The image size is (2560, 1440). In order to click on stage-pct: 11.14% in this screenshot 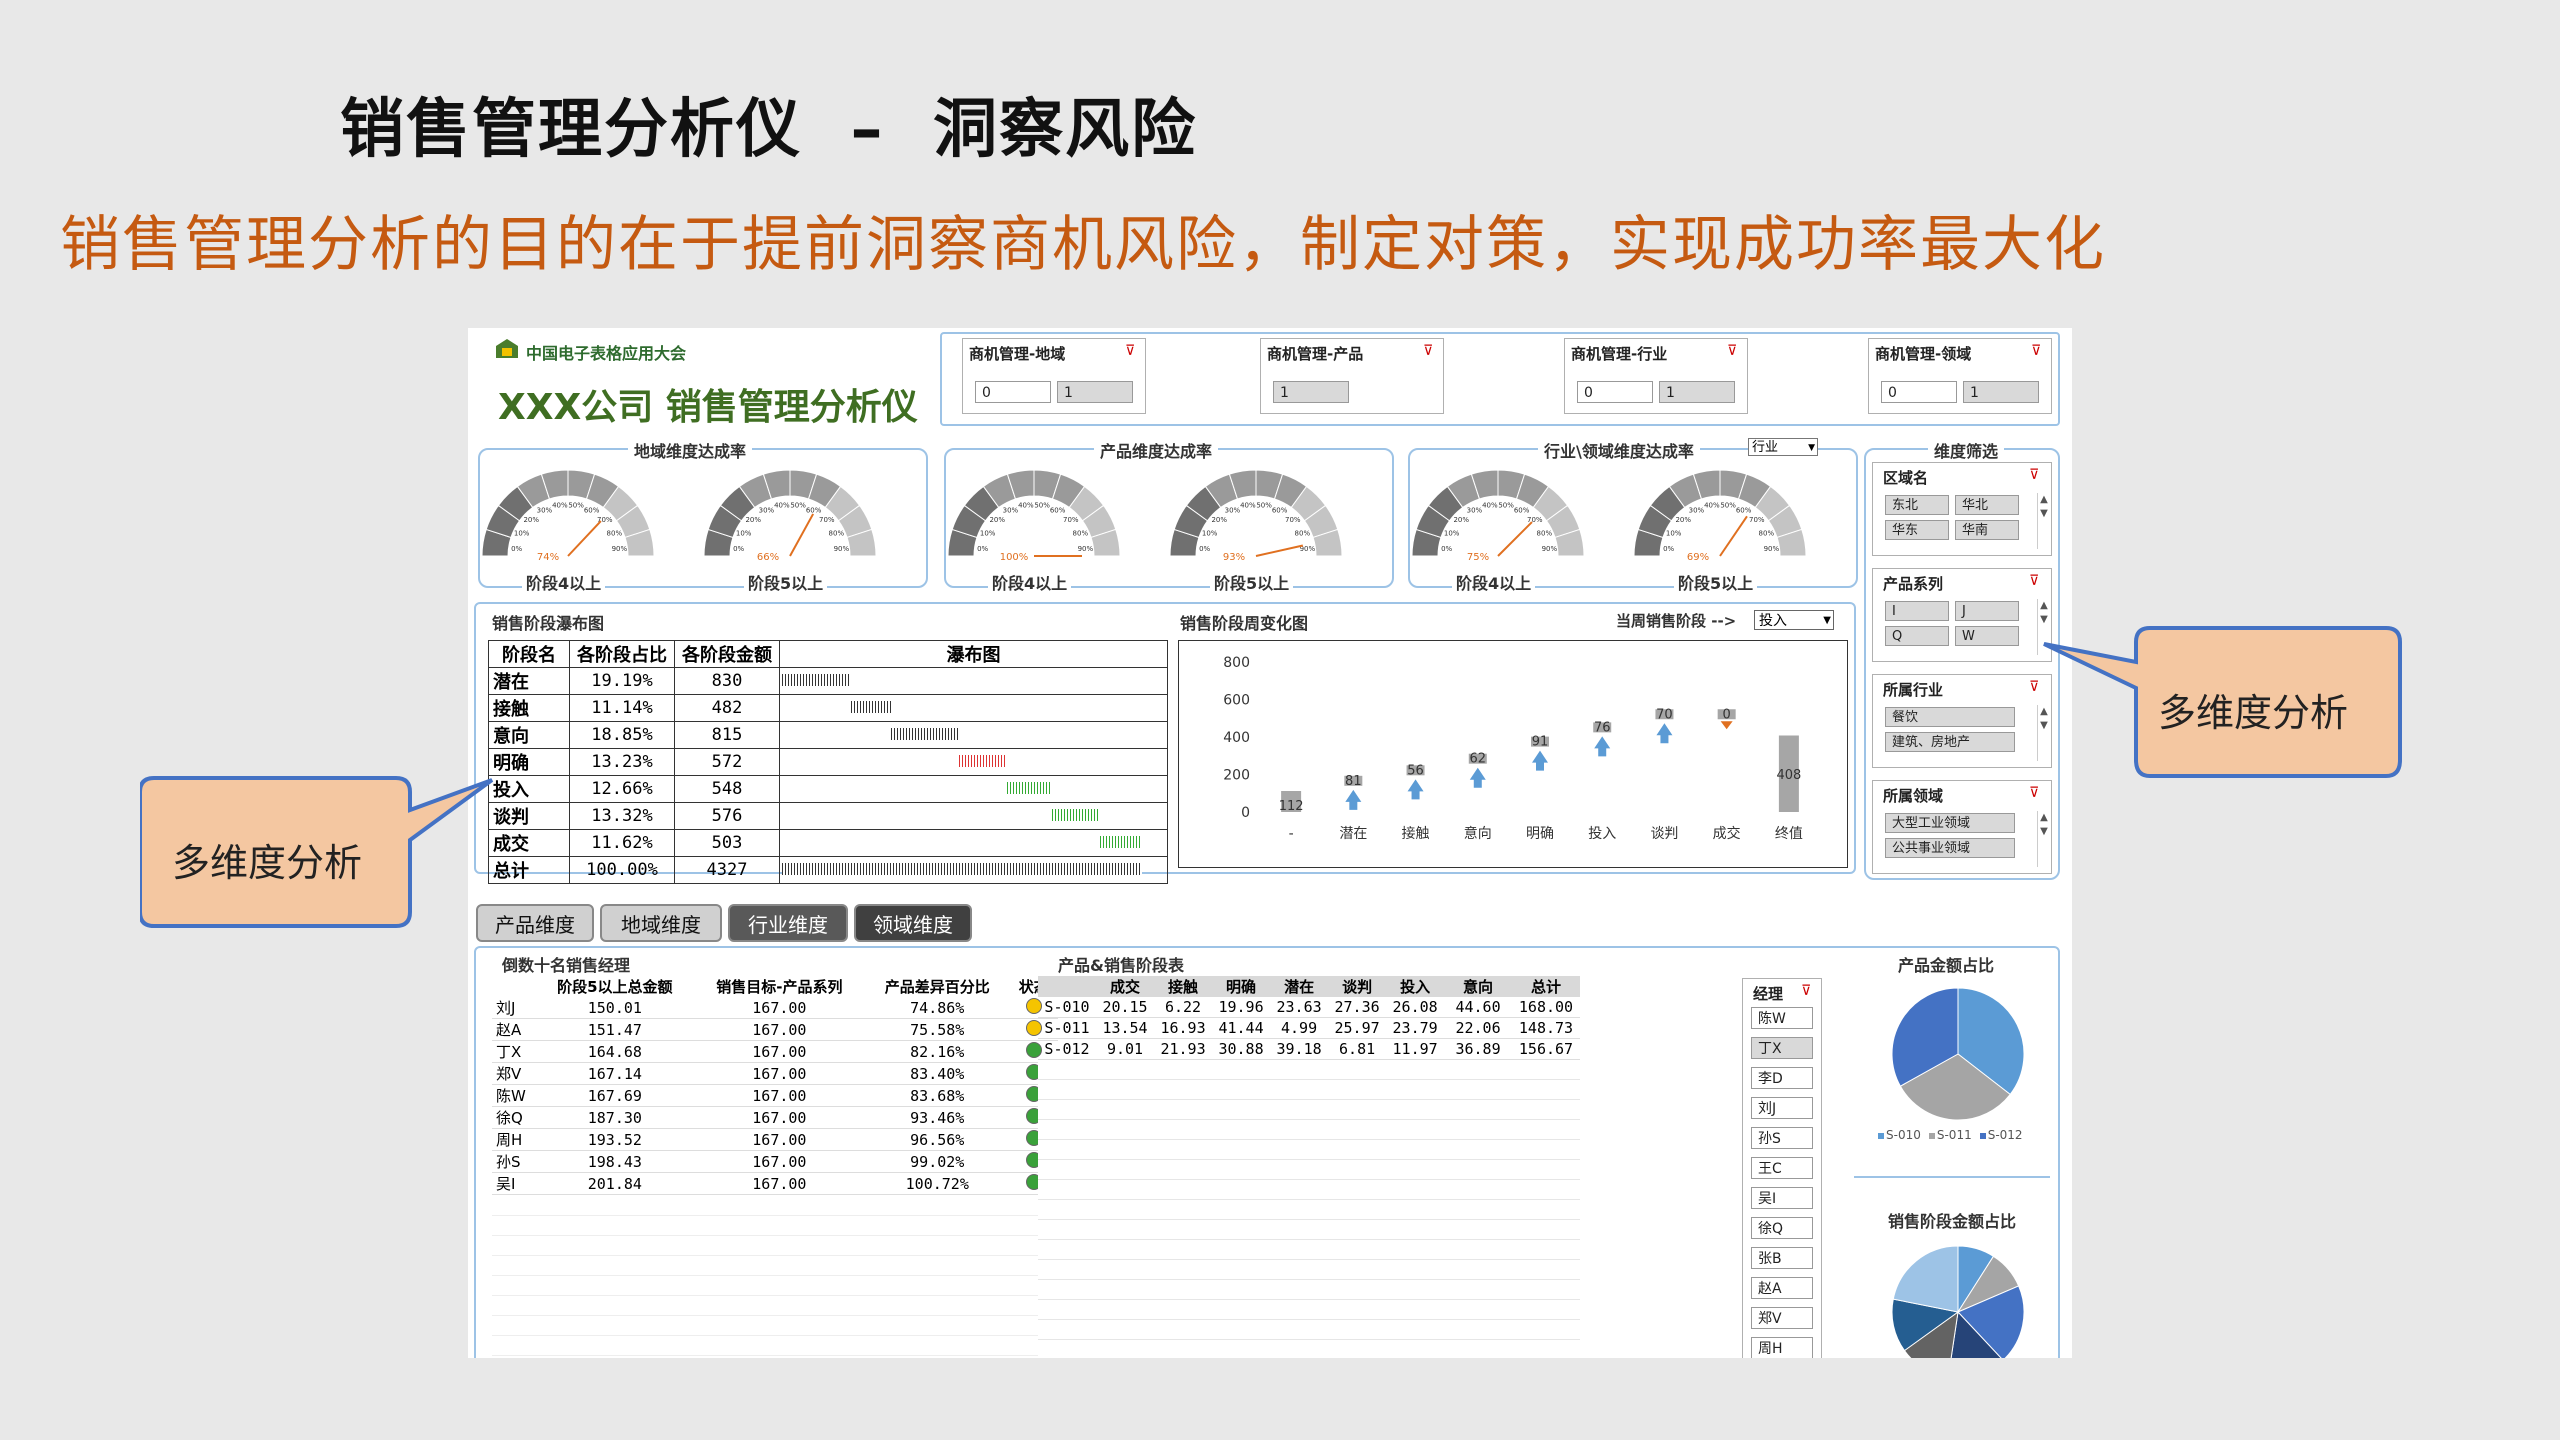, I will do `click(622, 708)`.